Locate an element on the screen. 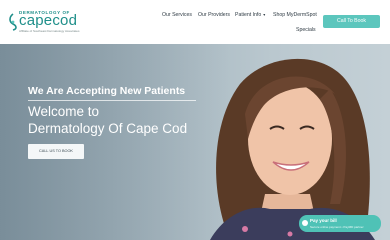 The image size is (390, 240). pay-bill-subtitle: Secure online payment • PayMD partner is located at coordinates (337, 227).